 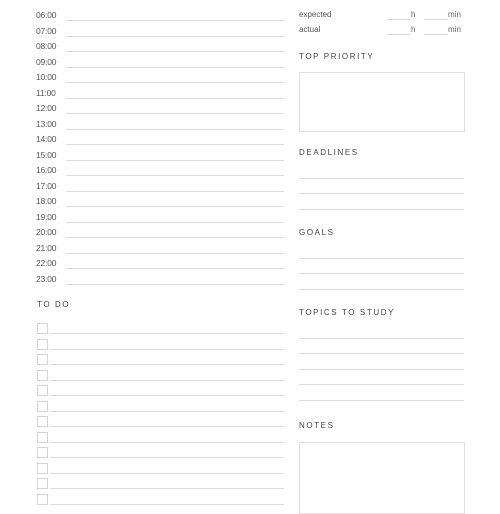 I want to click on actual-minutes-field, so click(x=436, y=34).